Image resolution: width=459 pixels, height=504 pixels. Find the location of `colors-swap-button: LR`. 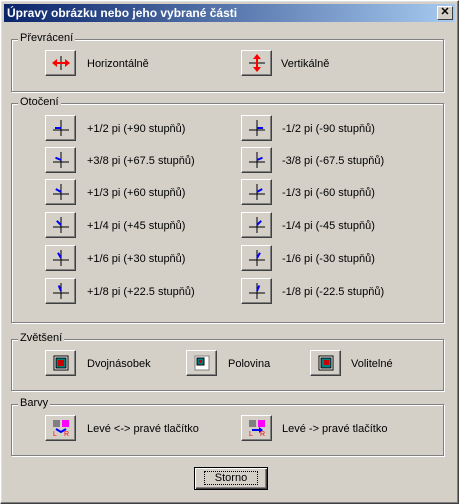

colors-swap-button: LR is located at coordinates (60, 428).